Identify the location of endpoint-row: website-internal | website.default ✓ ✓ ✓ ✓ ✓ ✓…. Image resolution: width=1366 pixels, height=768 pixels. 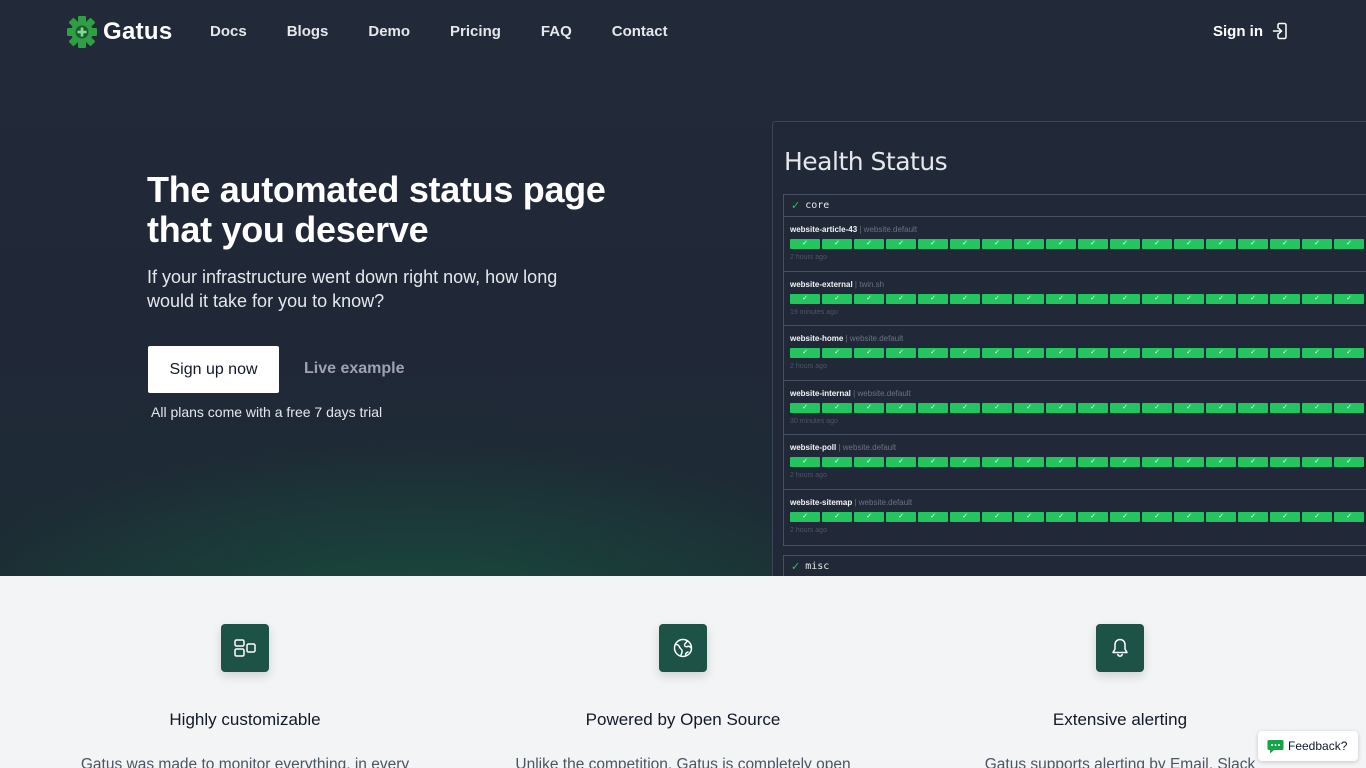
(1075, 408).